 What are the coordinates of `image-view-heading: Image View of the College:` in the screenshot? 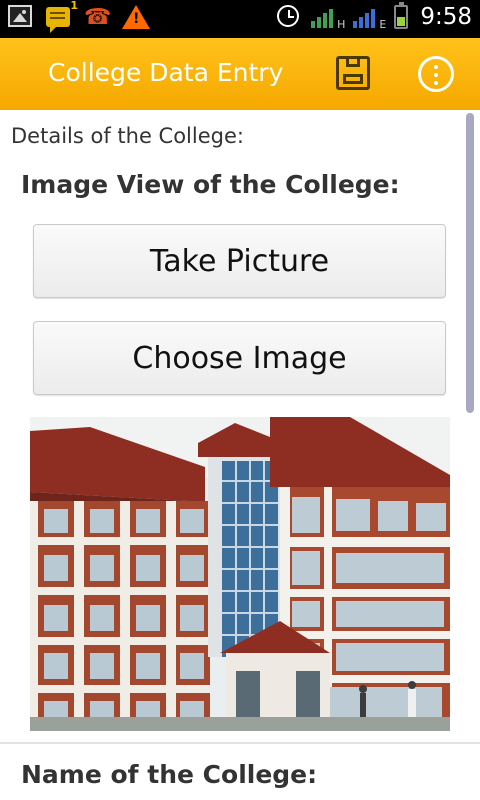 It's located at (210, 184).